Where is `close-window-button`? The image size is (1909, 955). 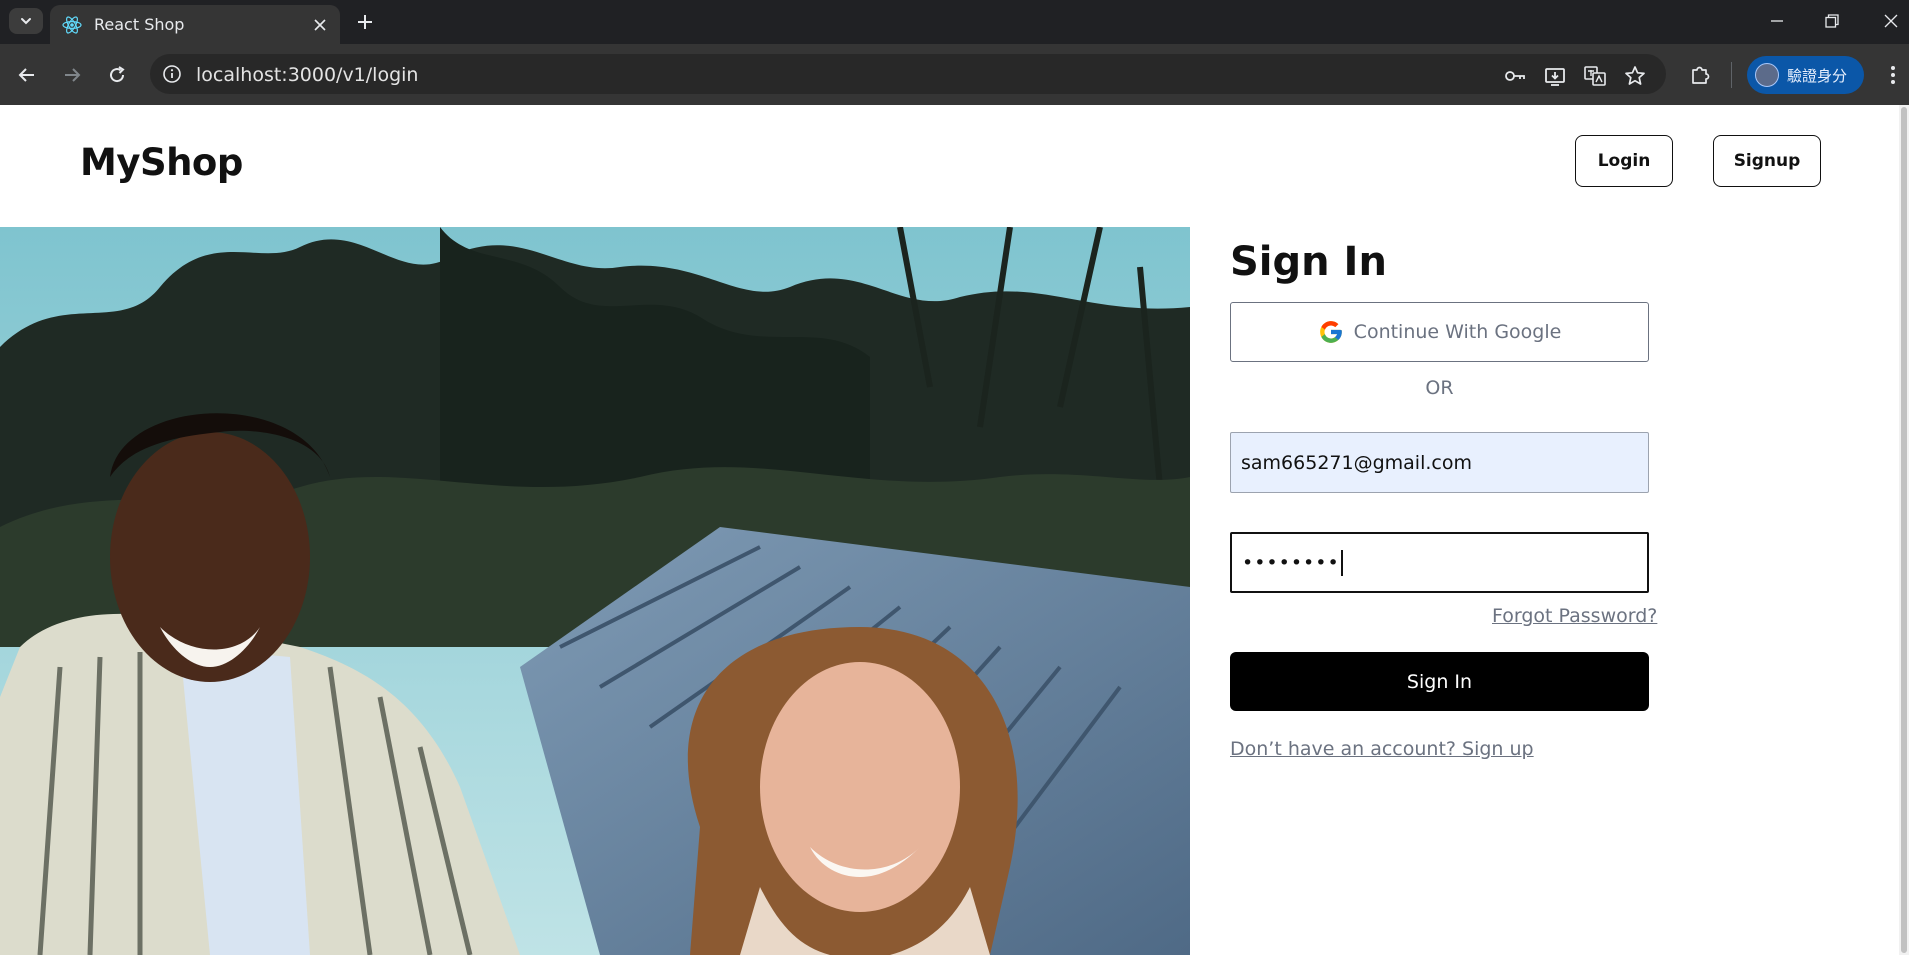
close-window-button is located at coordinates (1890, 21).